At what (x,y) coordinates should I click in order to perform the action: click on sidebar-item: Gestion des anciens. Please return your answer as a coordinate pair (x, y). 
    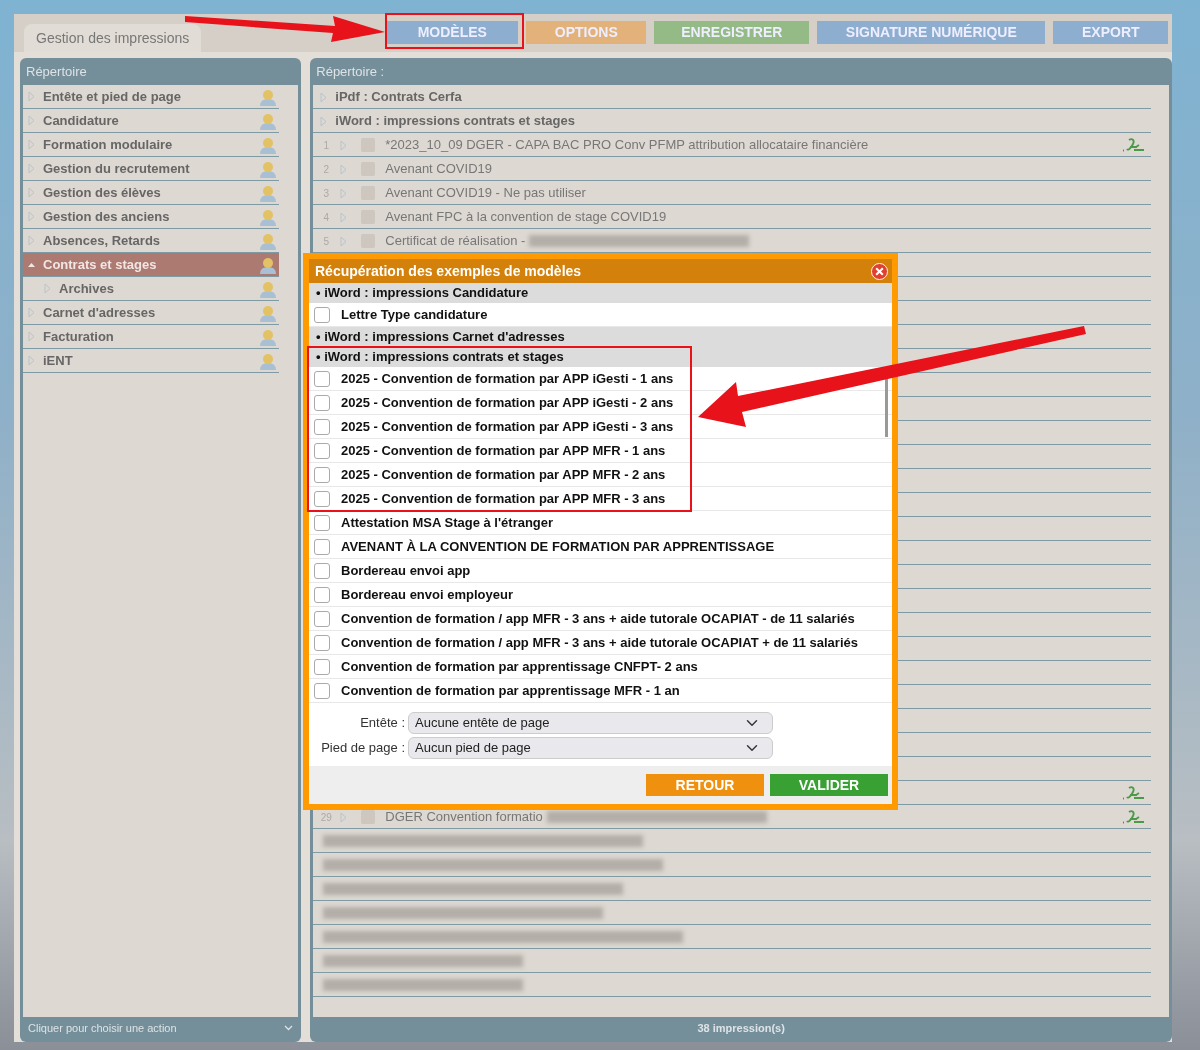
    Looking at the image, I should click on (151, 217).